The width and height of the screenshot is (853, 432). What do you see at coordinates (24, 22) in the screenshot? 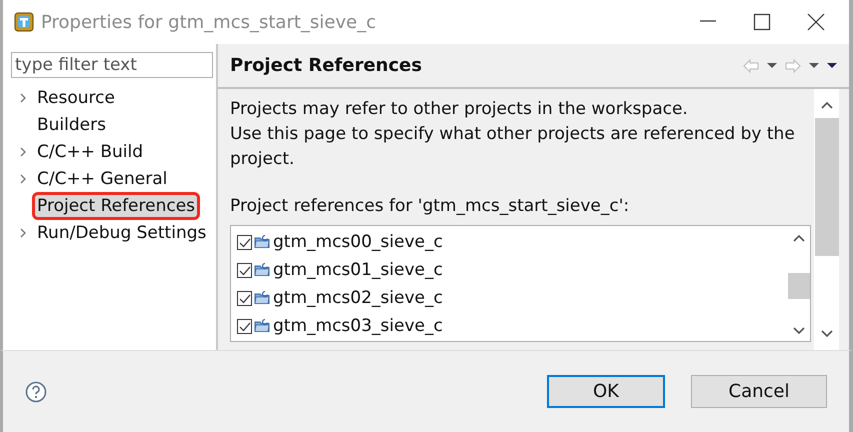
I see `app-icon` at bounding box center [24, 22].